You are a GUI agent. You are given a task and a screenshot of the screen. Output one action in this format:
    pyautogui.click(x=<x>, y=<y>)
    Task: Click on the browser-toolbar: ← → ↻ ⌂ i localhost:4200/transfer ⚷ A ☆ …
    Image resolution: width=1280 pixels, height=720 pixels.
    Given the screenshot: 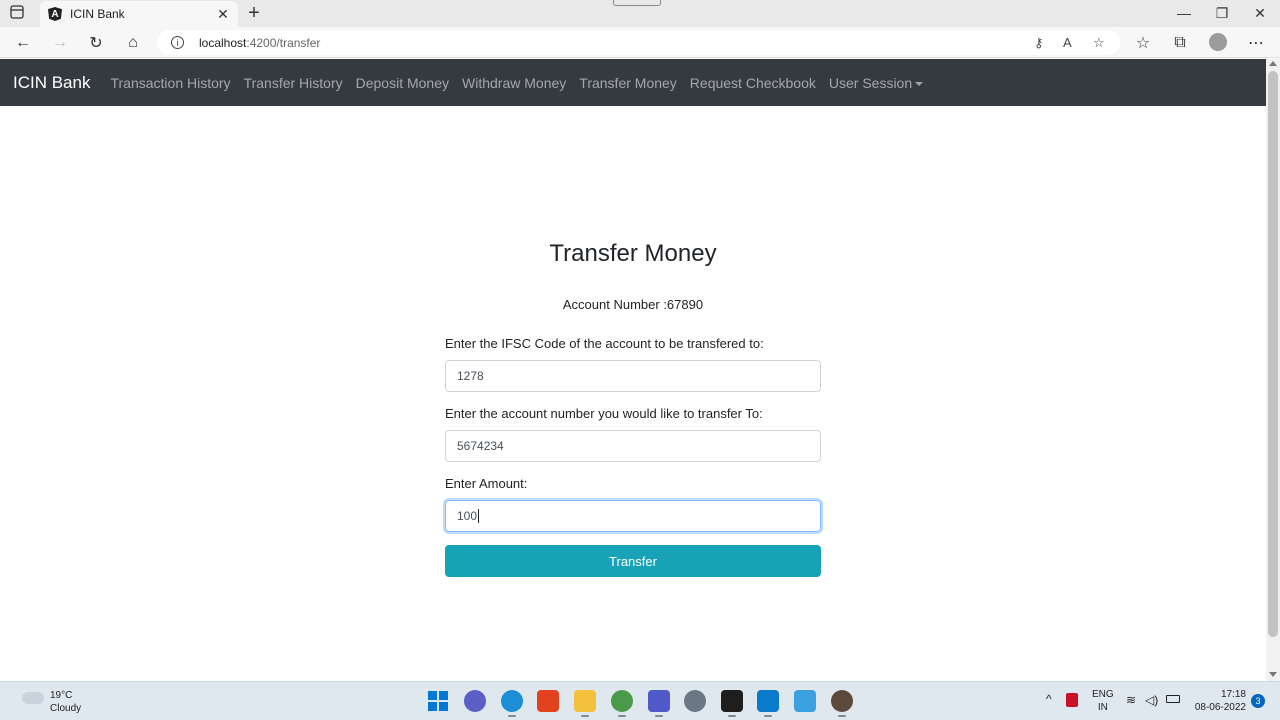 What is the action you would take?
    pyautogui.click(x=640, y=42)
    